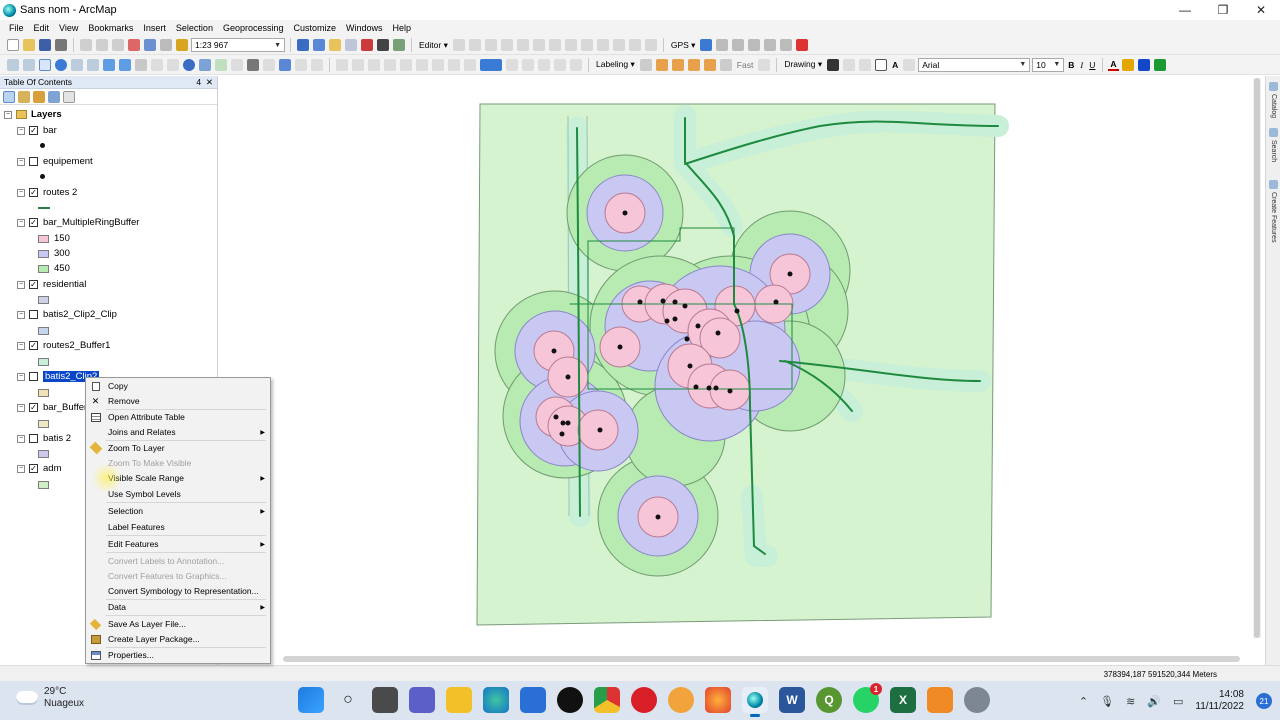  I want to click on fixed-zoom-out-icon, so click(93, 64).